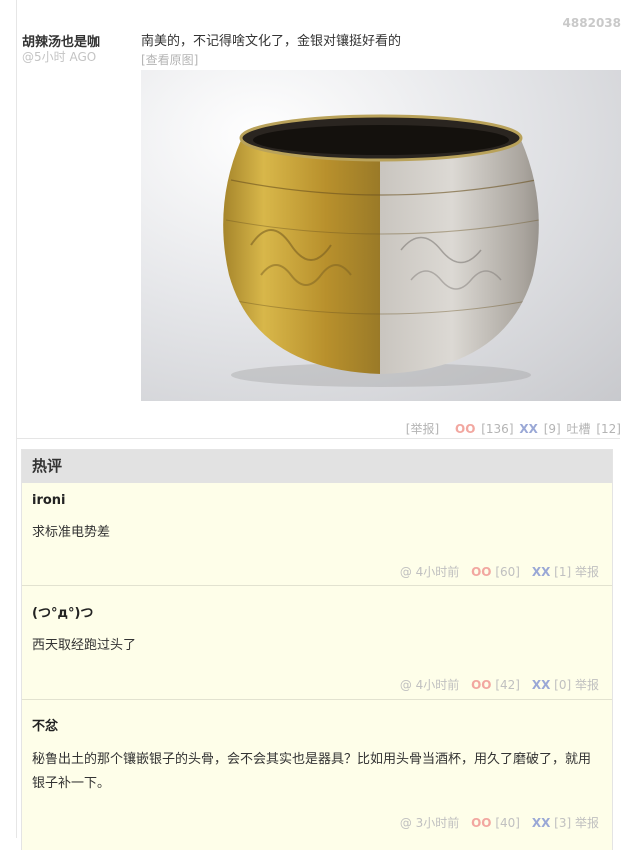 The height and width of the screenshot is (850, 641). I want to click on comment-author: 不忿, so click(45, 724).